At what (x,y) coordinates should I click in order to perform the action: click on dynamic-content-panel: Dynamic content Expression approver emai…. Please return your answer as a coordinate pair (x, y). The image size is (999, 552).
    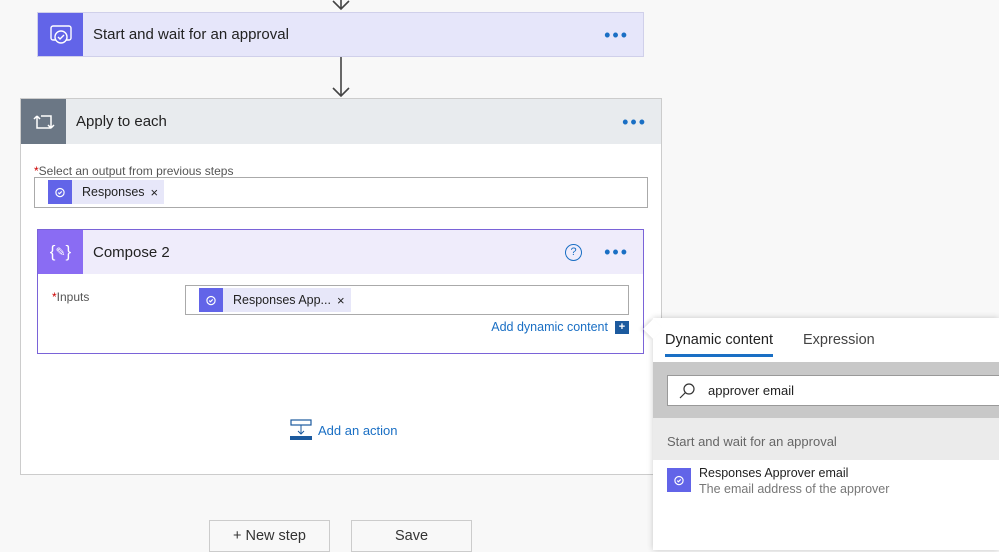
    Looking at the image, I should click on (821, 434).